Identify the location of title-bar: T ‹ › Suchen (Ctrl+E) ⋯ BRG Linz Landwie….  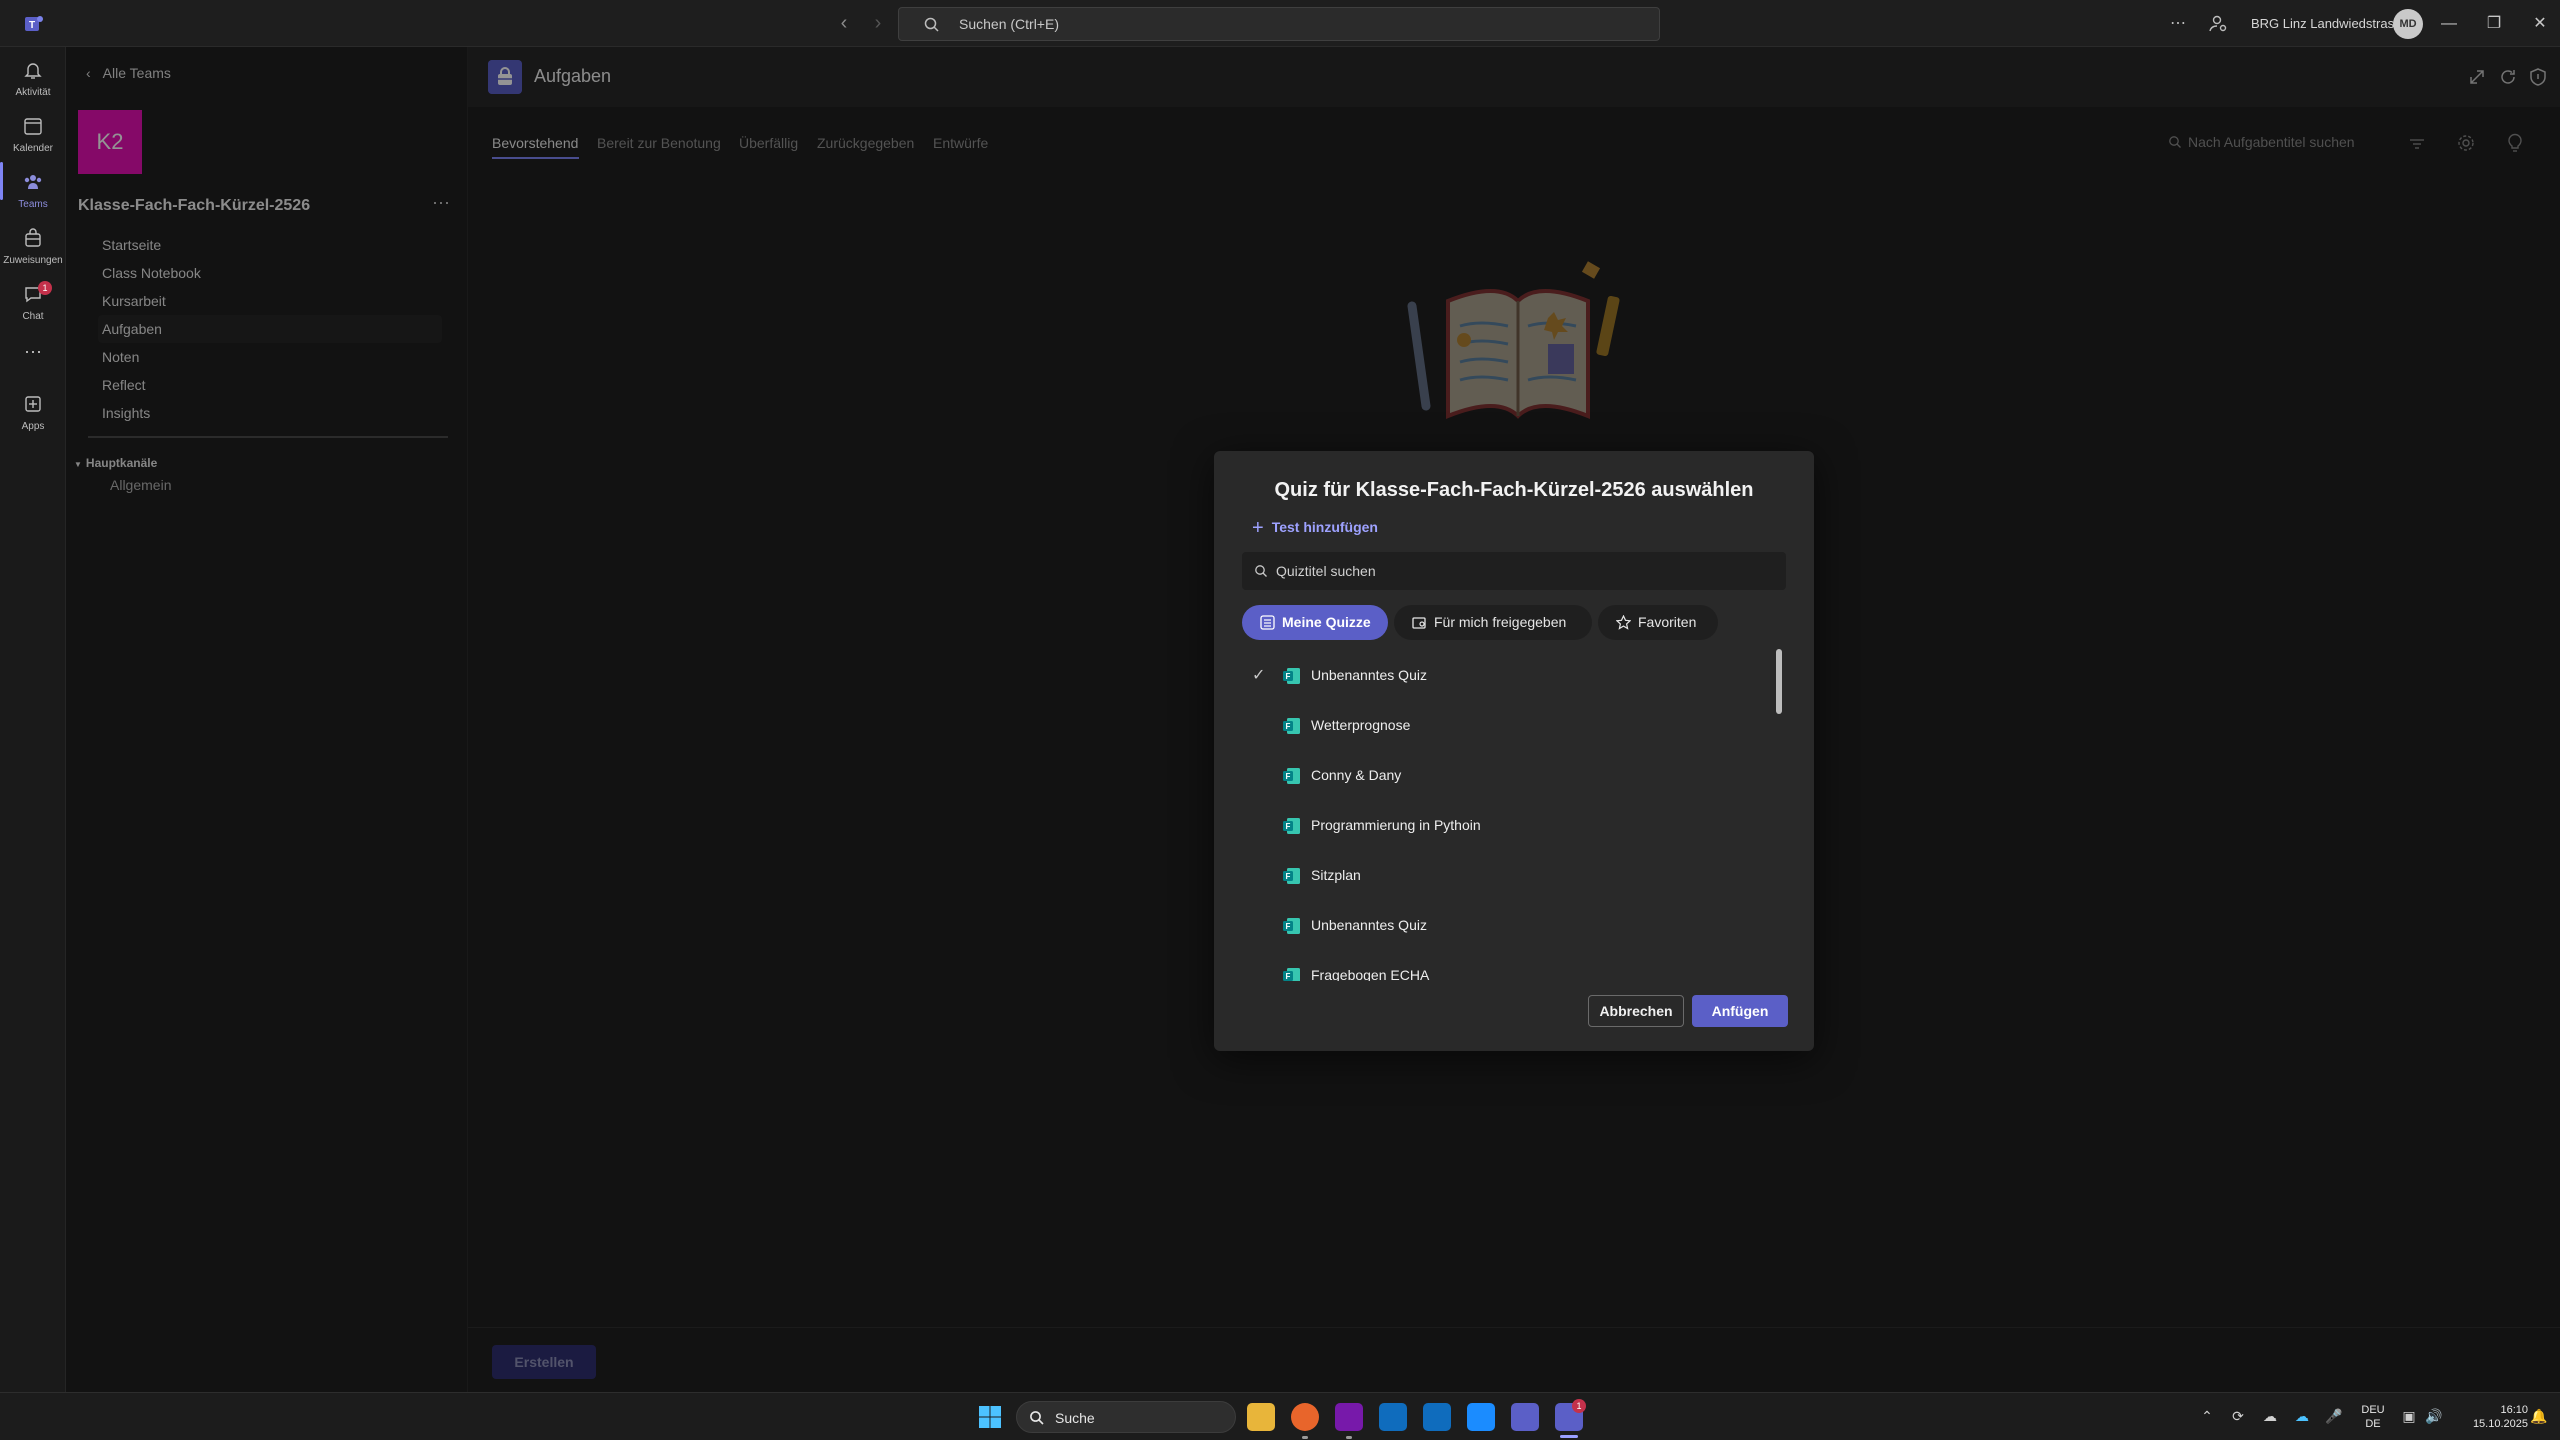
(1280, 23).